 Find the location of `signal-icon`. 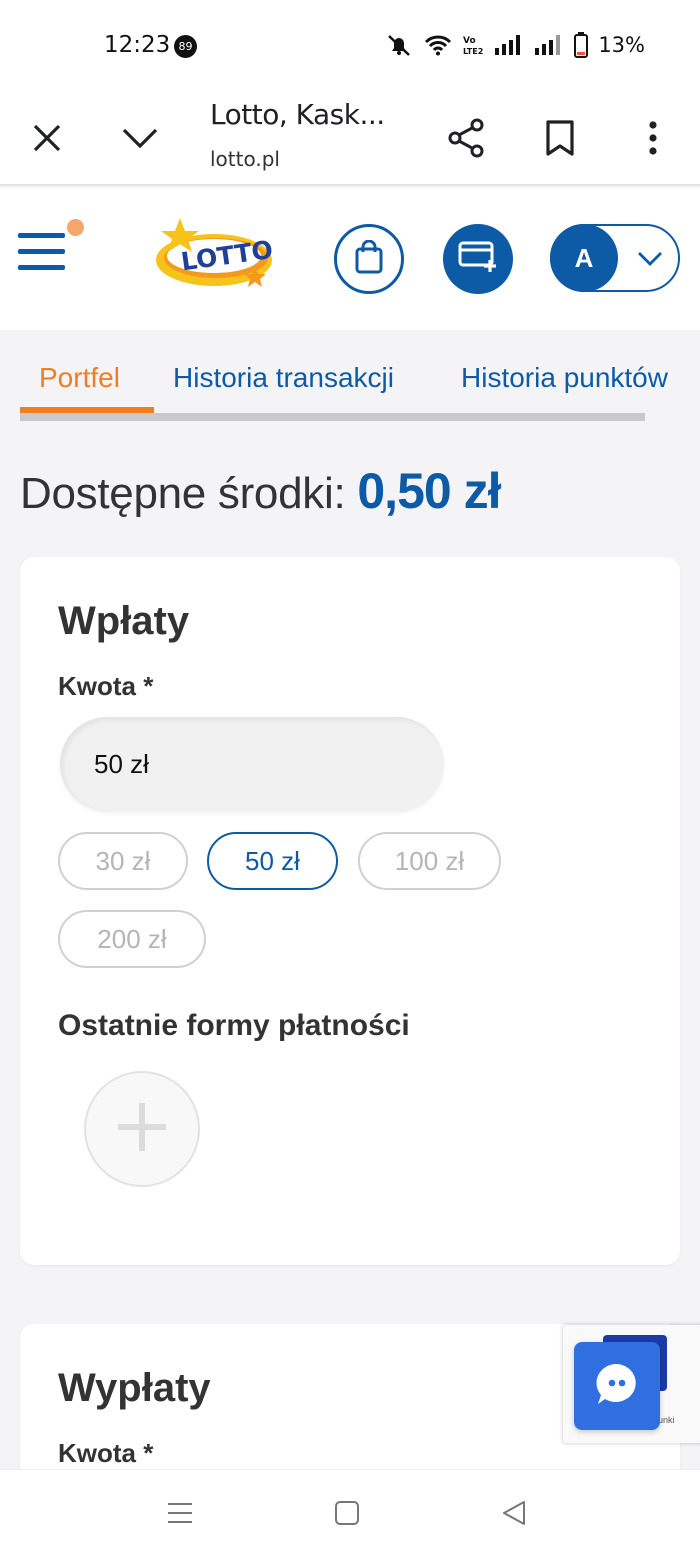

signal-icon is located at coordinates (509, 45).